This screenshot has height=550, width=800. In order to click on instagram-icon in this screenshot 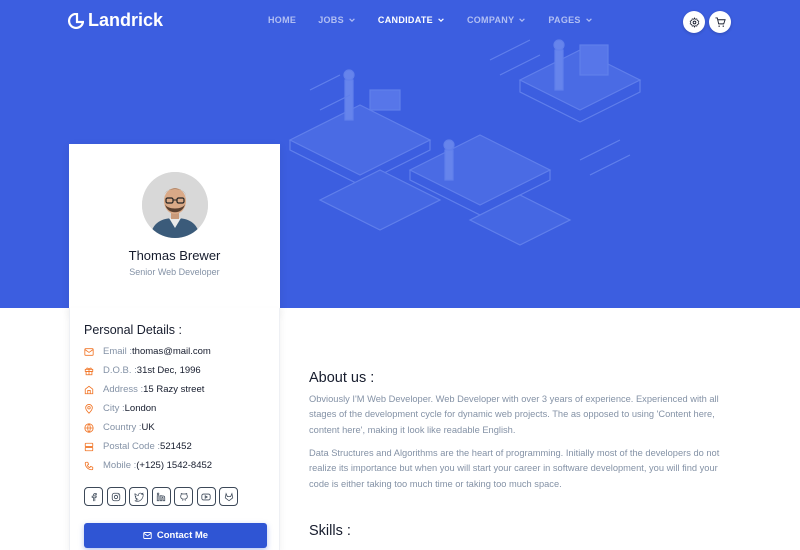, I will do `click(116, 496)`.